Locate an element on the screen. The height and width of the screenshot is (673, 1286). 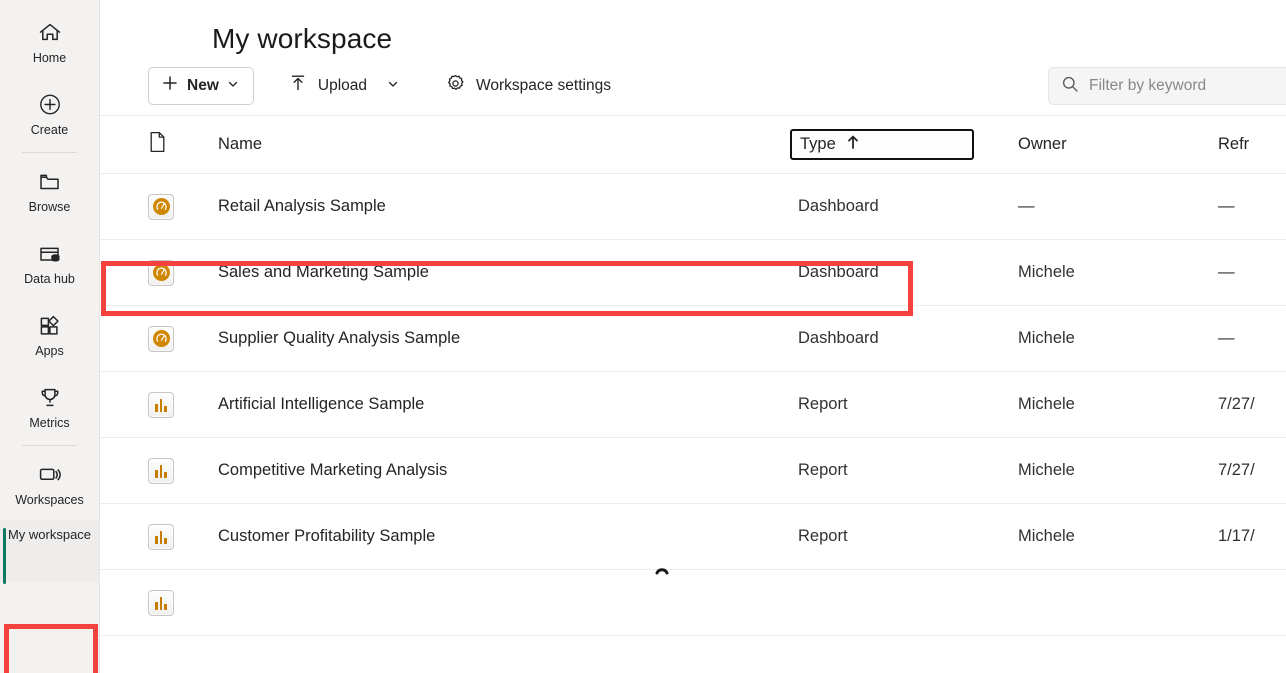
row-type: Report is located at coordinates (823, 470).